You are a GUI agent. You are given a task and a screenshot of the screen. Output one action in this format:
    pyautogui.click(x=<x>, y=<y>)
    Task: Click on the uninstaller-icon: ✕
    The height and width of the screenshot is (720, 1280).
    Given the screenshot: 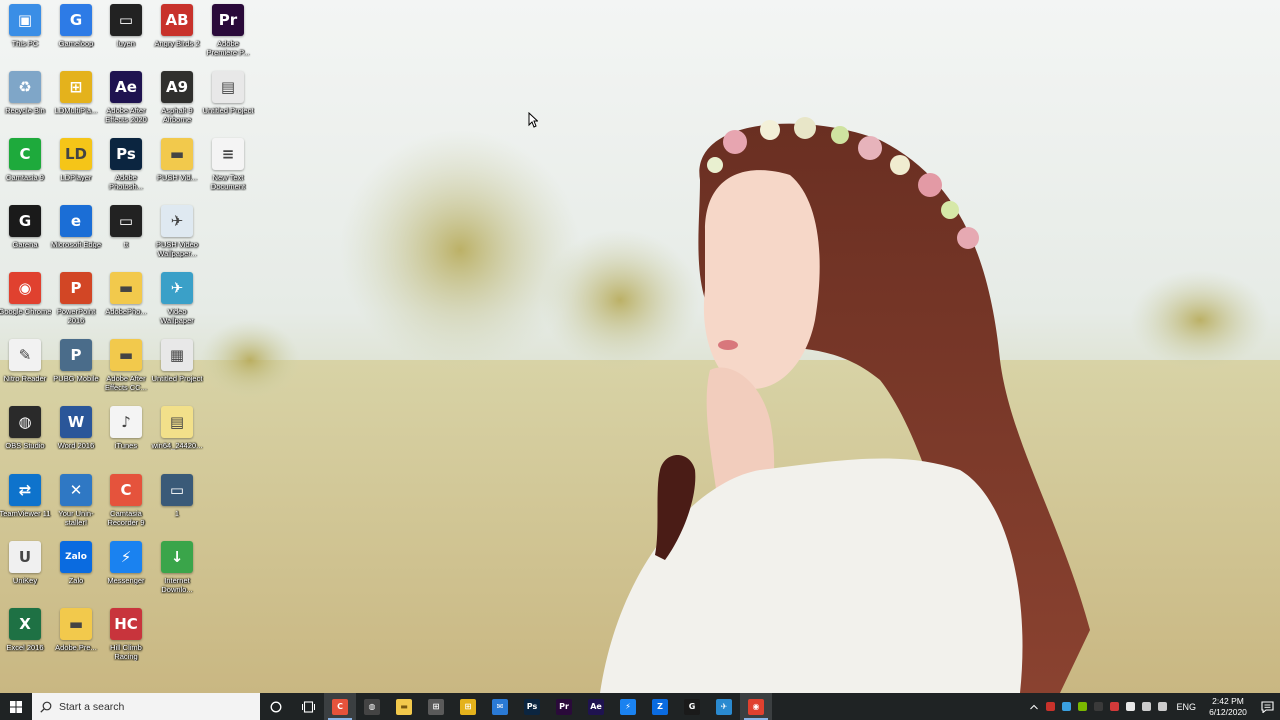 What is the action you would take?
    pyautogui.click(x=76, y=490)
    